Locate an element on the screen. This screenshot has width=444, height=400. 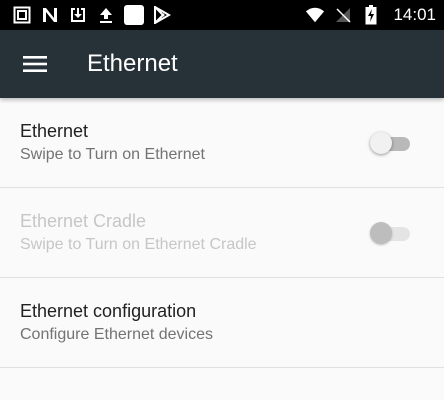
wifi-icon is located at coordinates (315, 15).